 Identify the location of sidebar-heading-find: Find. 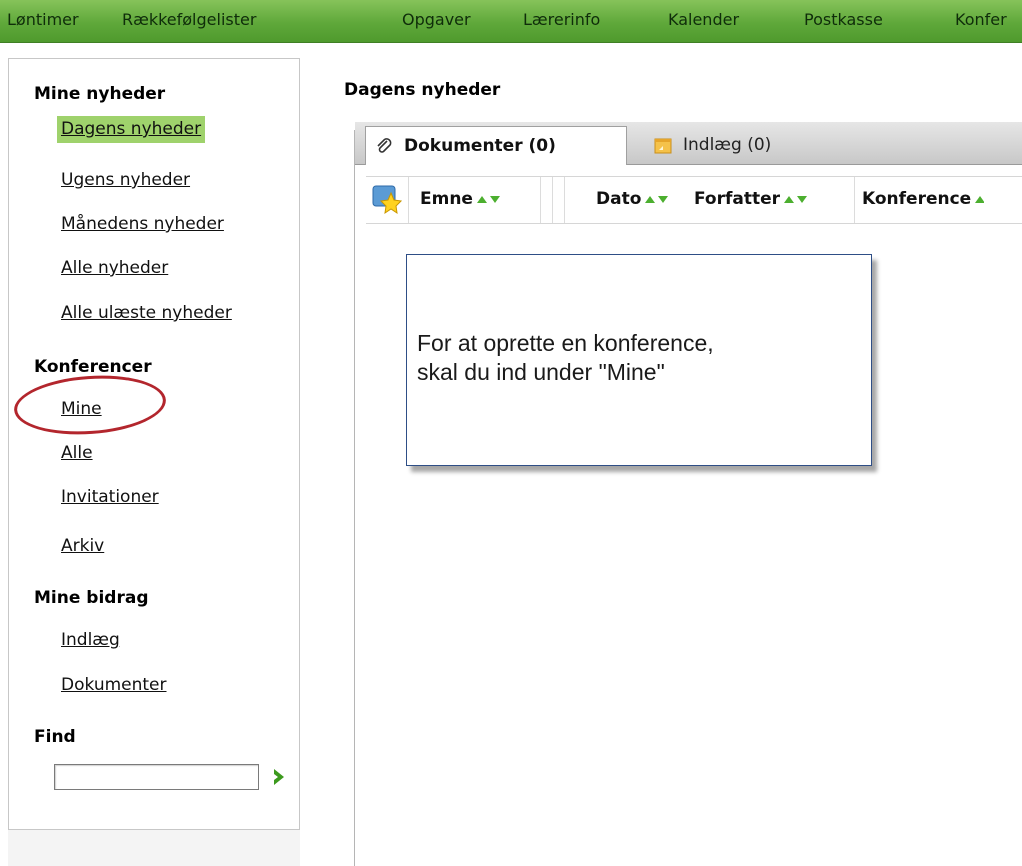
(55, 737).